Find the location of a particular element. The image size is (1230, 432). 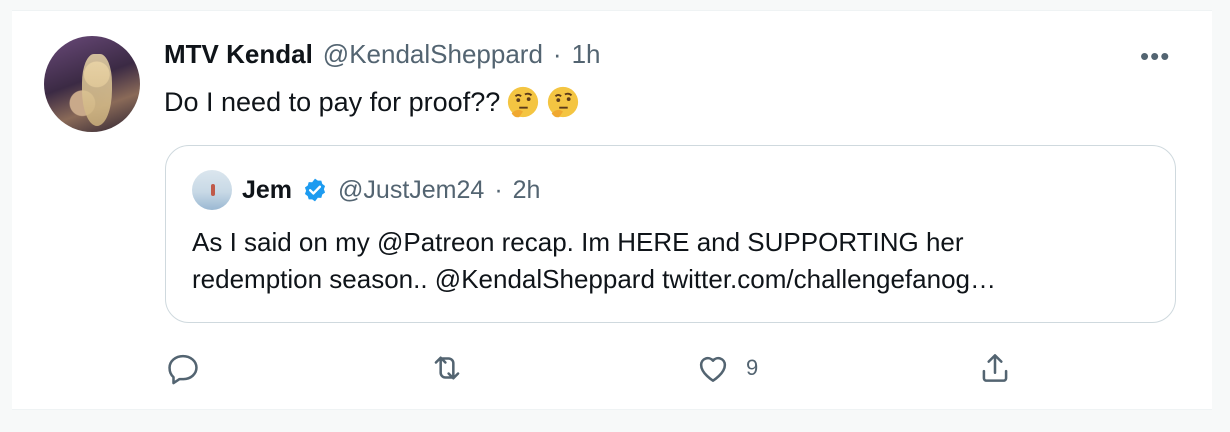

retweet-button is located at coordinates (447, 368).